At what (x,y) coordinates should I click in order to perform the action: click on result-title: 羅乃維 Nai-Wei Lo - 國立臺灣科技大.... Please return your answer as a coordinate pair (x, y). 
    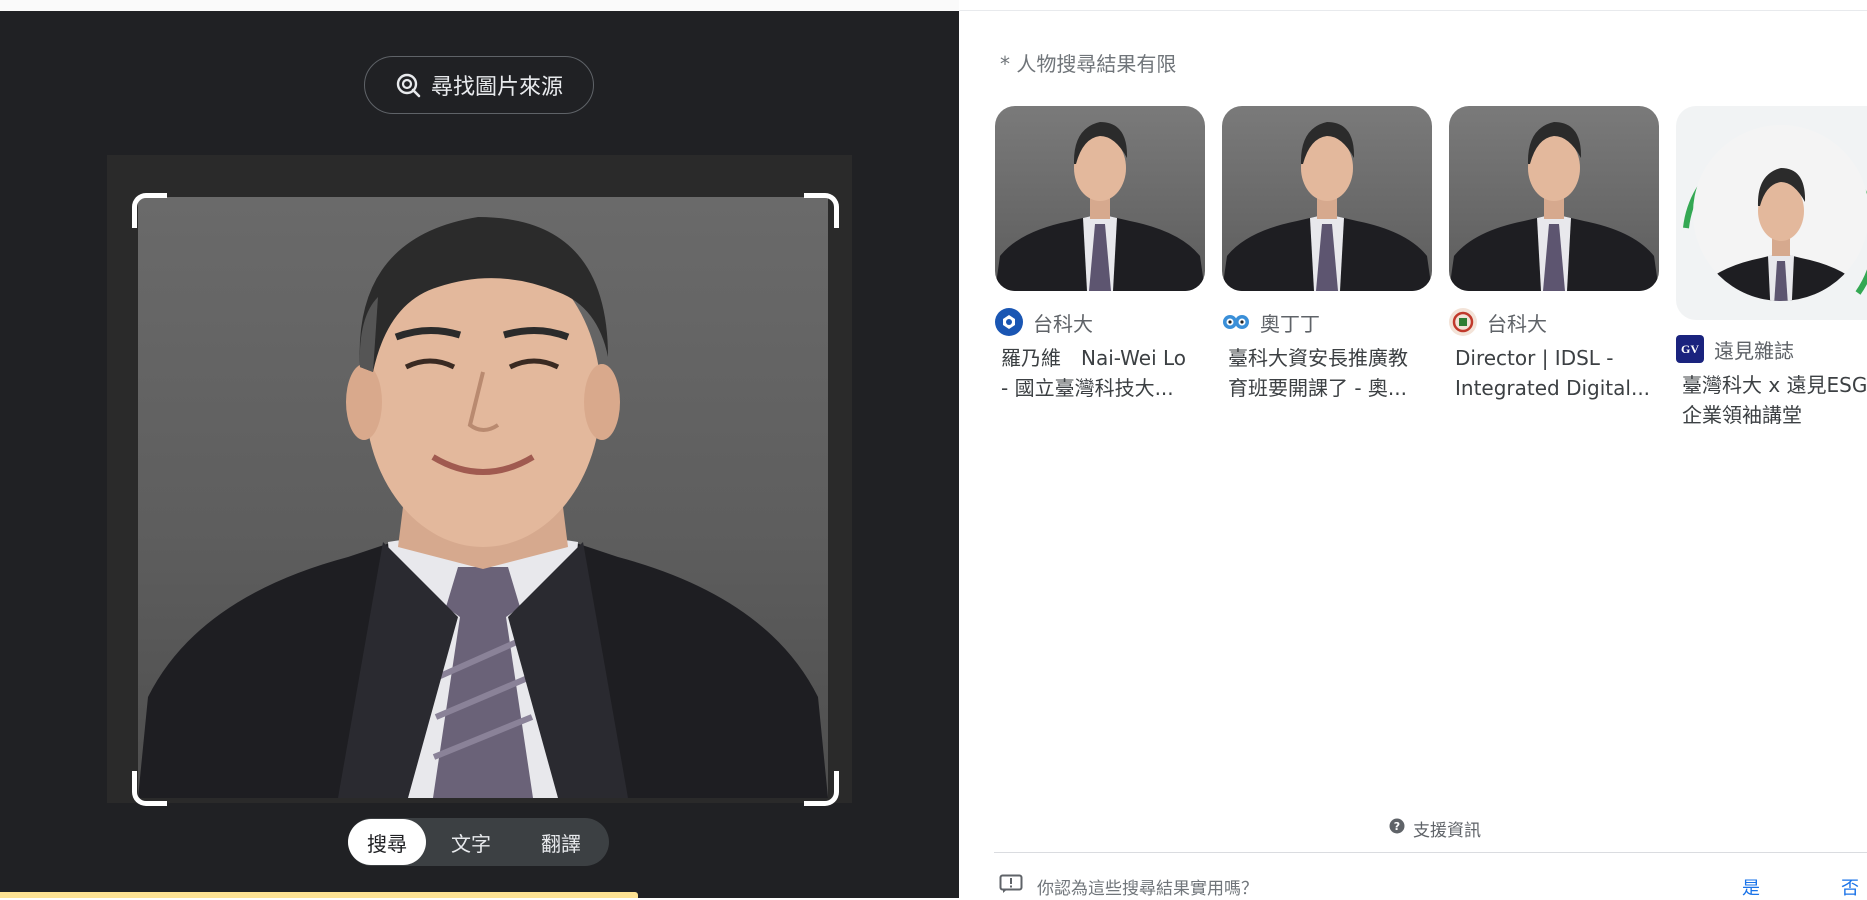
    Looking at the image, I should click on (1098, 373).